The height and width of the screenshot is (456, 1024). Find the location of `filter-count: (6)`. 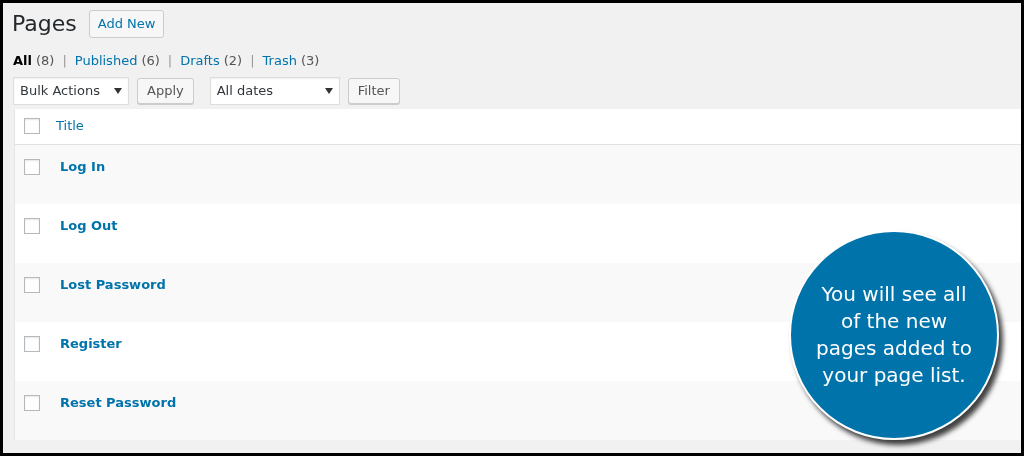

filter-count: (6) is located at coordinates (150, 61).